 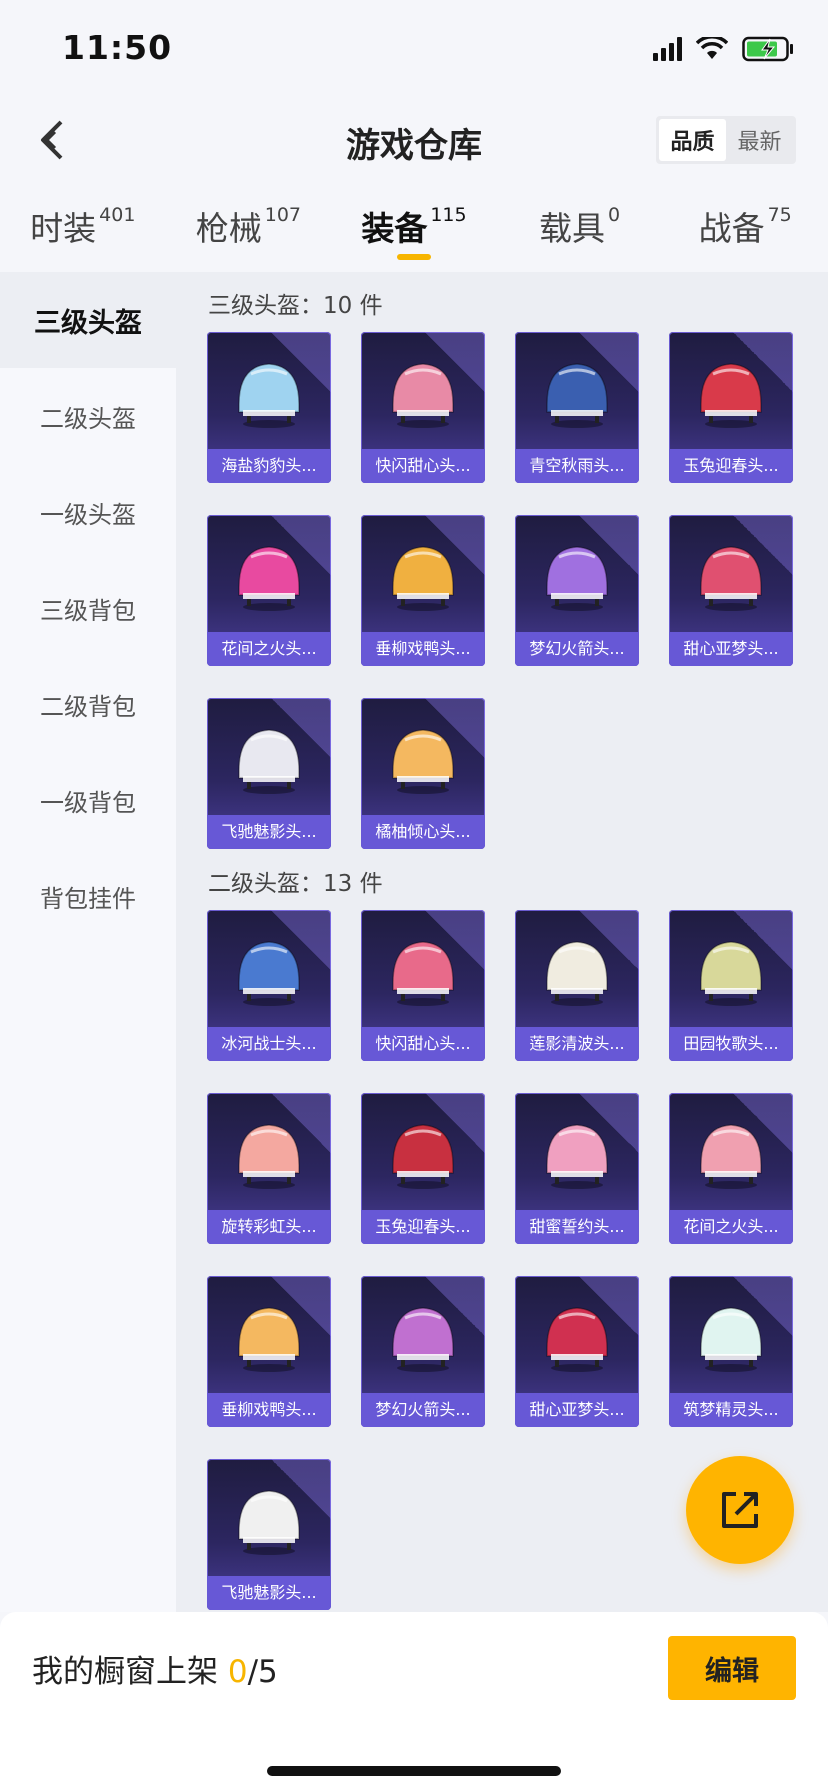 What do you see at coordinates (394, 228) in the screenshot?
I see `tab-label: 装备` at bounding box center [394, 228].